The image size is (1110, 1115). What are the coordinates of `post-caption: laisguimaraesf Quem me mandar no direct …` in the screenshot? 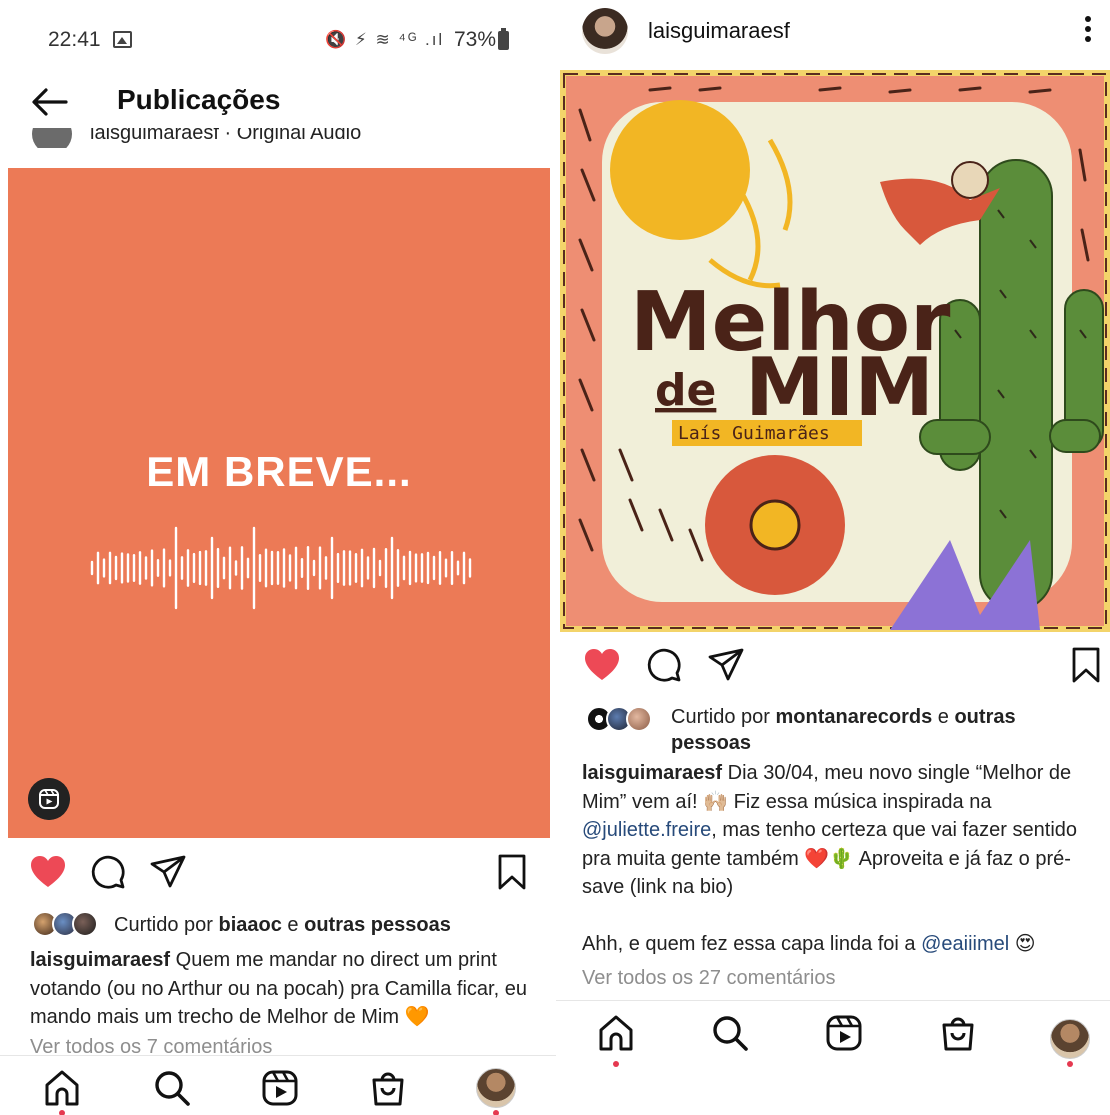 It's located at (282, 989).